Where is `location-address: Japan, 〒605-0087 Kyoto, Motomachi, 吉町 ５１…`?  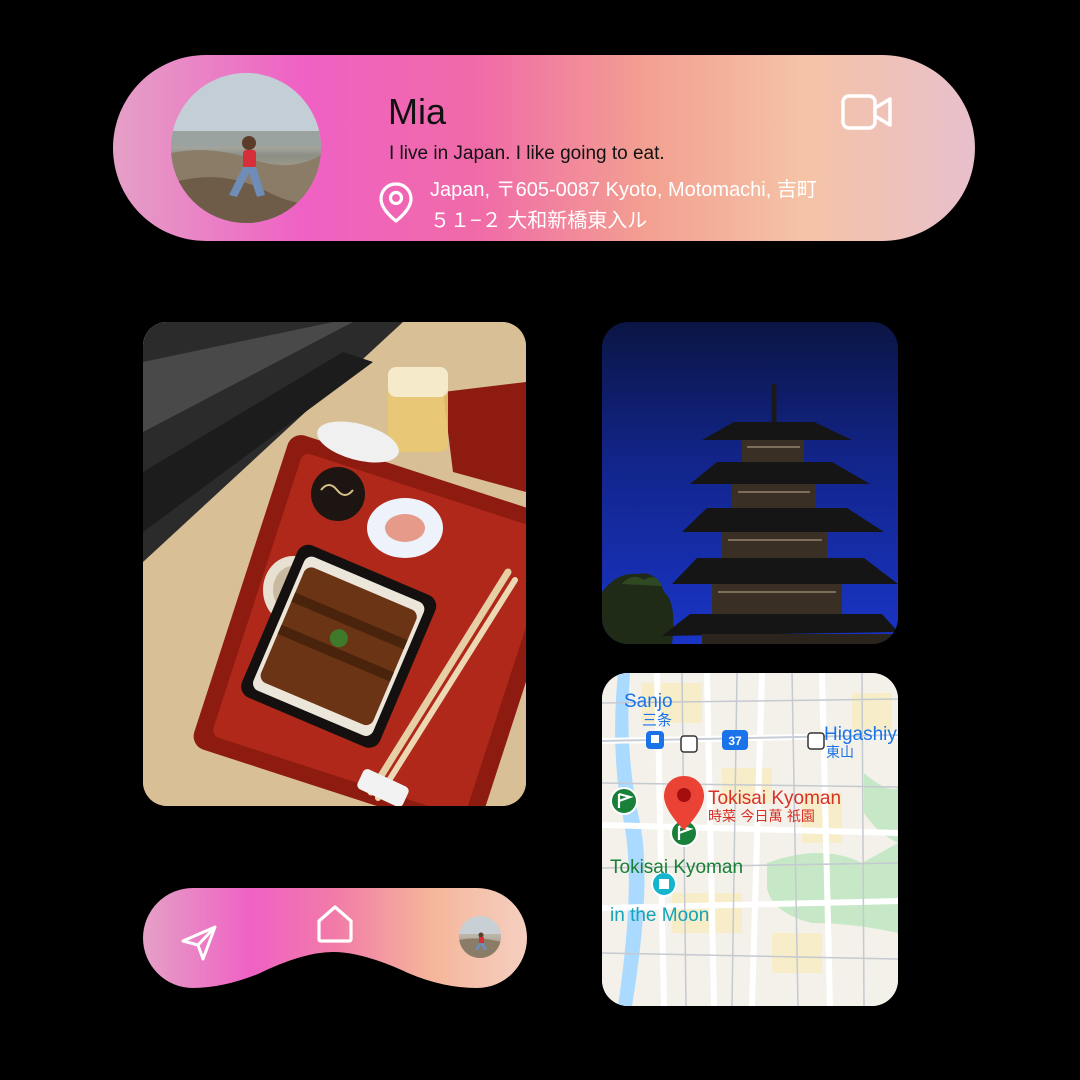
location-address: Japan, 〒605-0087 Kyoto, Motomachi, 吉町 ５１… is located at coordinates (670, 206).